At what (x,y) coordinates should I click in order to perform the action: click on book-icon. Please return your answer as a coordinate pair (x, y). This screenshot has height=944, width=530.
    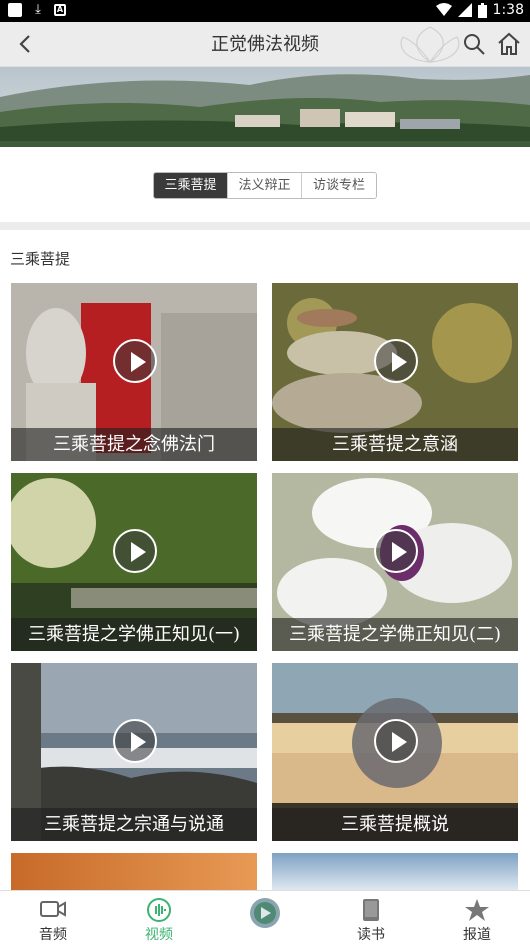
    Looking at the image, I should click on (371, 910).